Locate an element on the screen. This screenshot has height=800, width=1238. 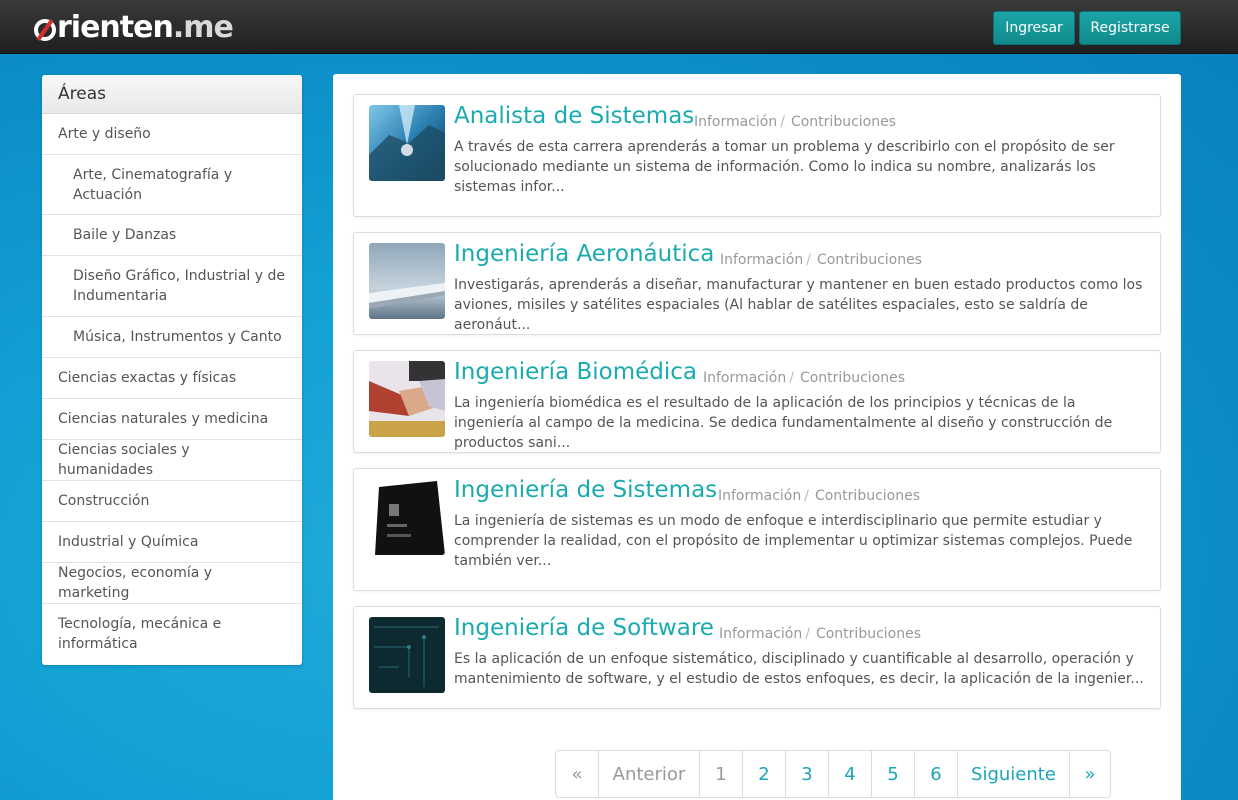
sidebar-item-industrial-quimica: Industrial y Química is located at coordinates (172, 542).